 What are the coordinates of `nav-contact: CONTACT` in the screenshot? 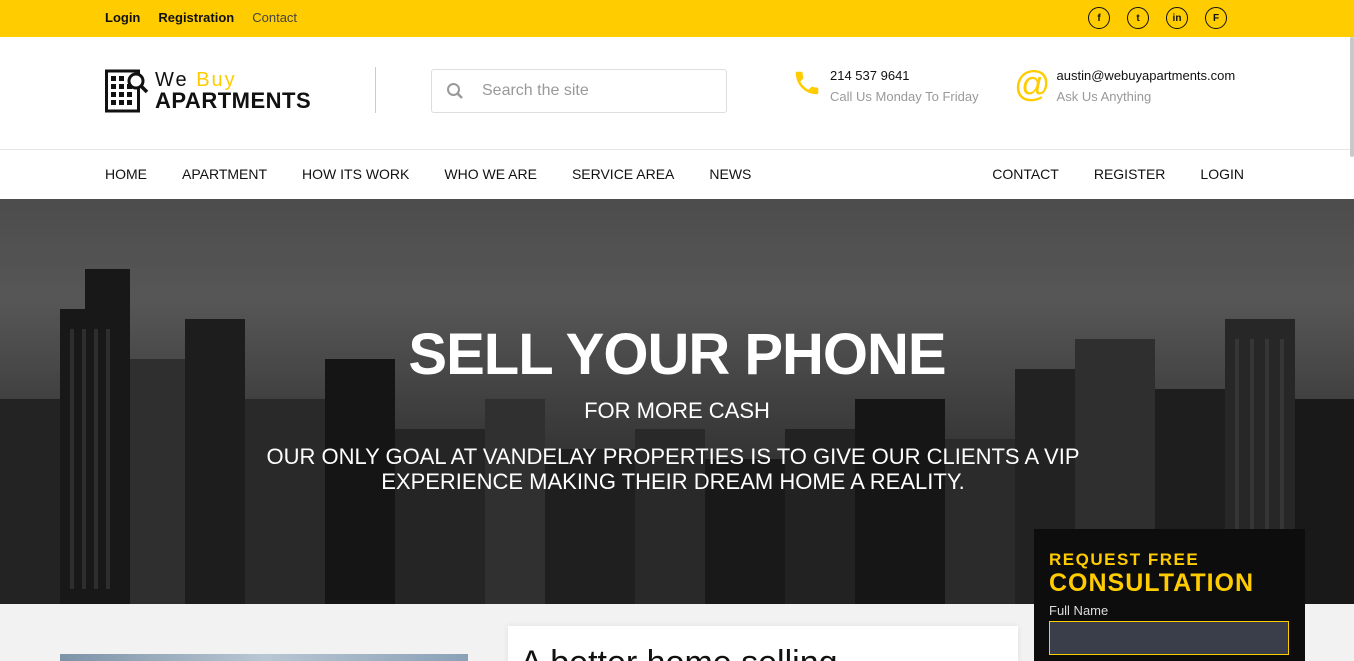 It's located at (1025, 174).